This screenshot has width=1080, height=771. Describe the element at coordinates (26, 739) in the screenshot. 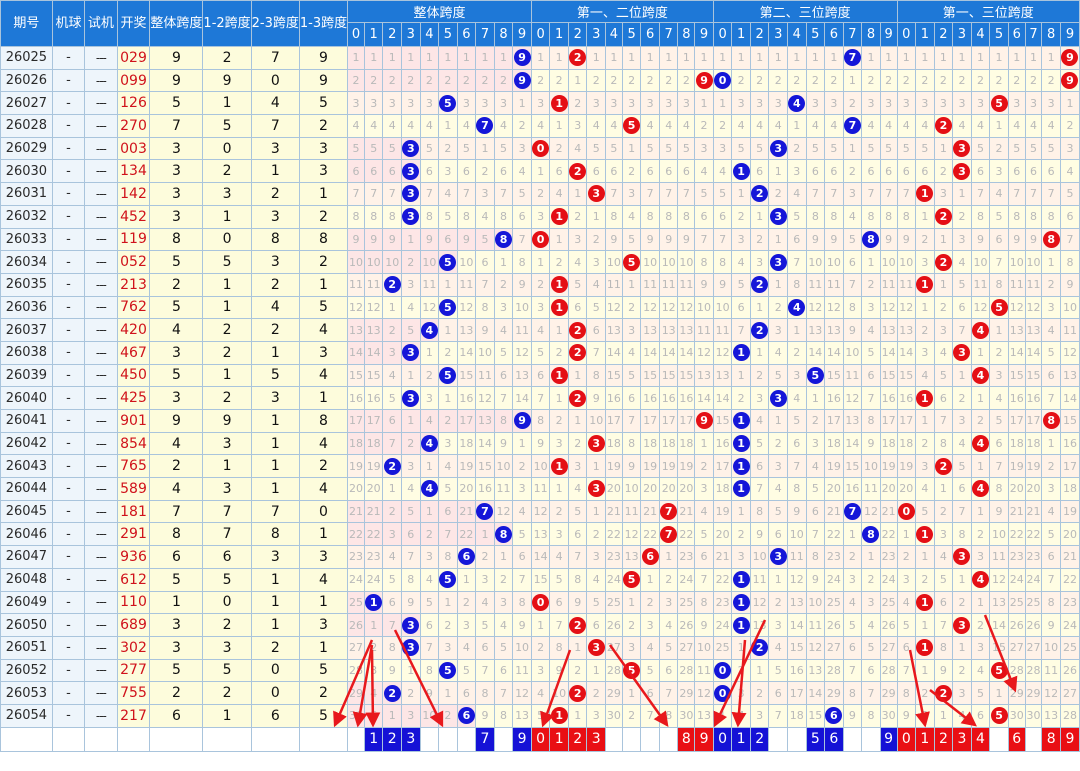

I see `selection-blank` at that location.